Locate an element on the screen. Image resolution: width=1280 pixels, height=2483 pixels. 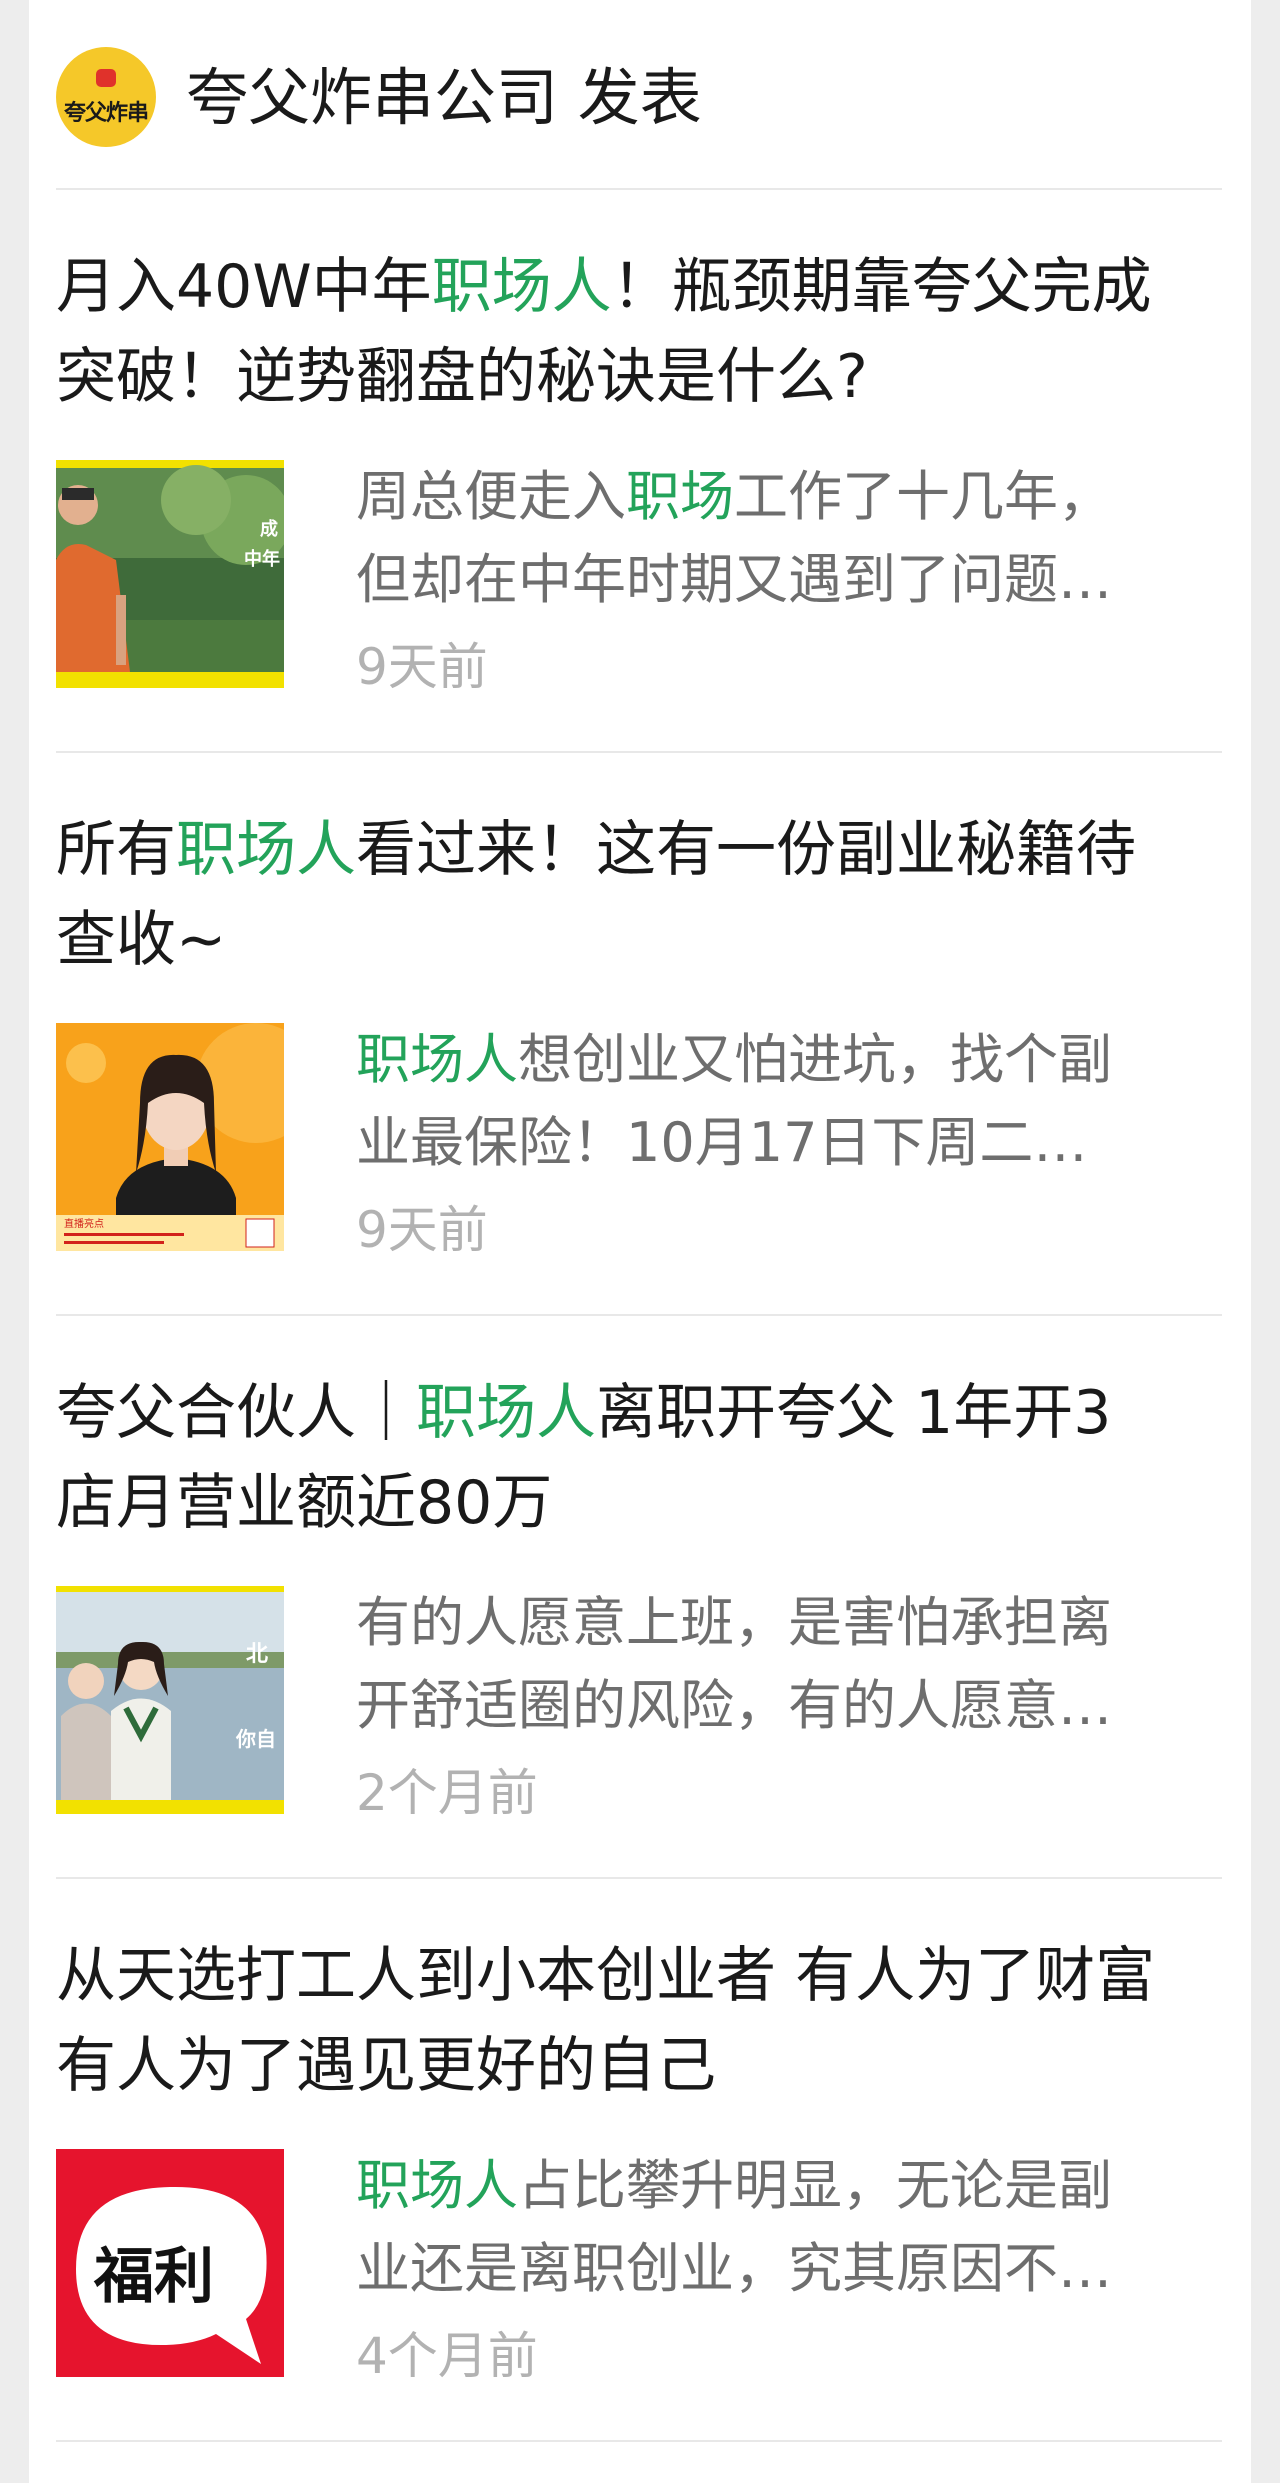
svg-text: 中年 is located at coordinates (262, 559).